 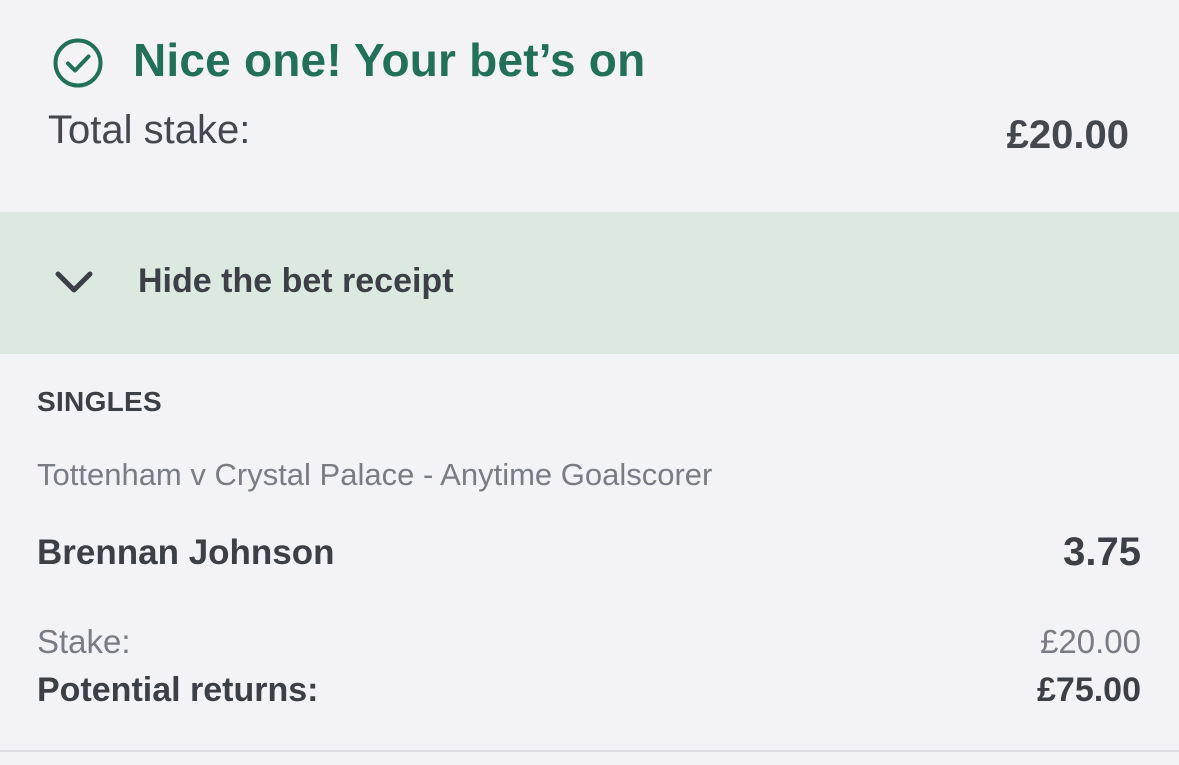 What do you see at coordinates (186, 552) in the screenshot?
I see `selection-name: Brennan Johnson` at bounding box center [186, 552].